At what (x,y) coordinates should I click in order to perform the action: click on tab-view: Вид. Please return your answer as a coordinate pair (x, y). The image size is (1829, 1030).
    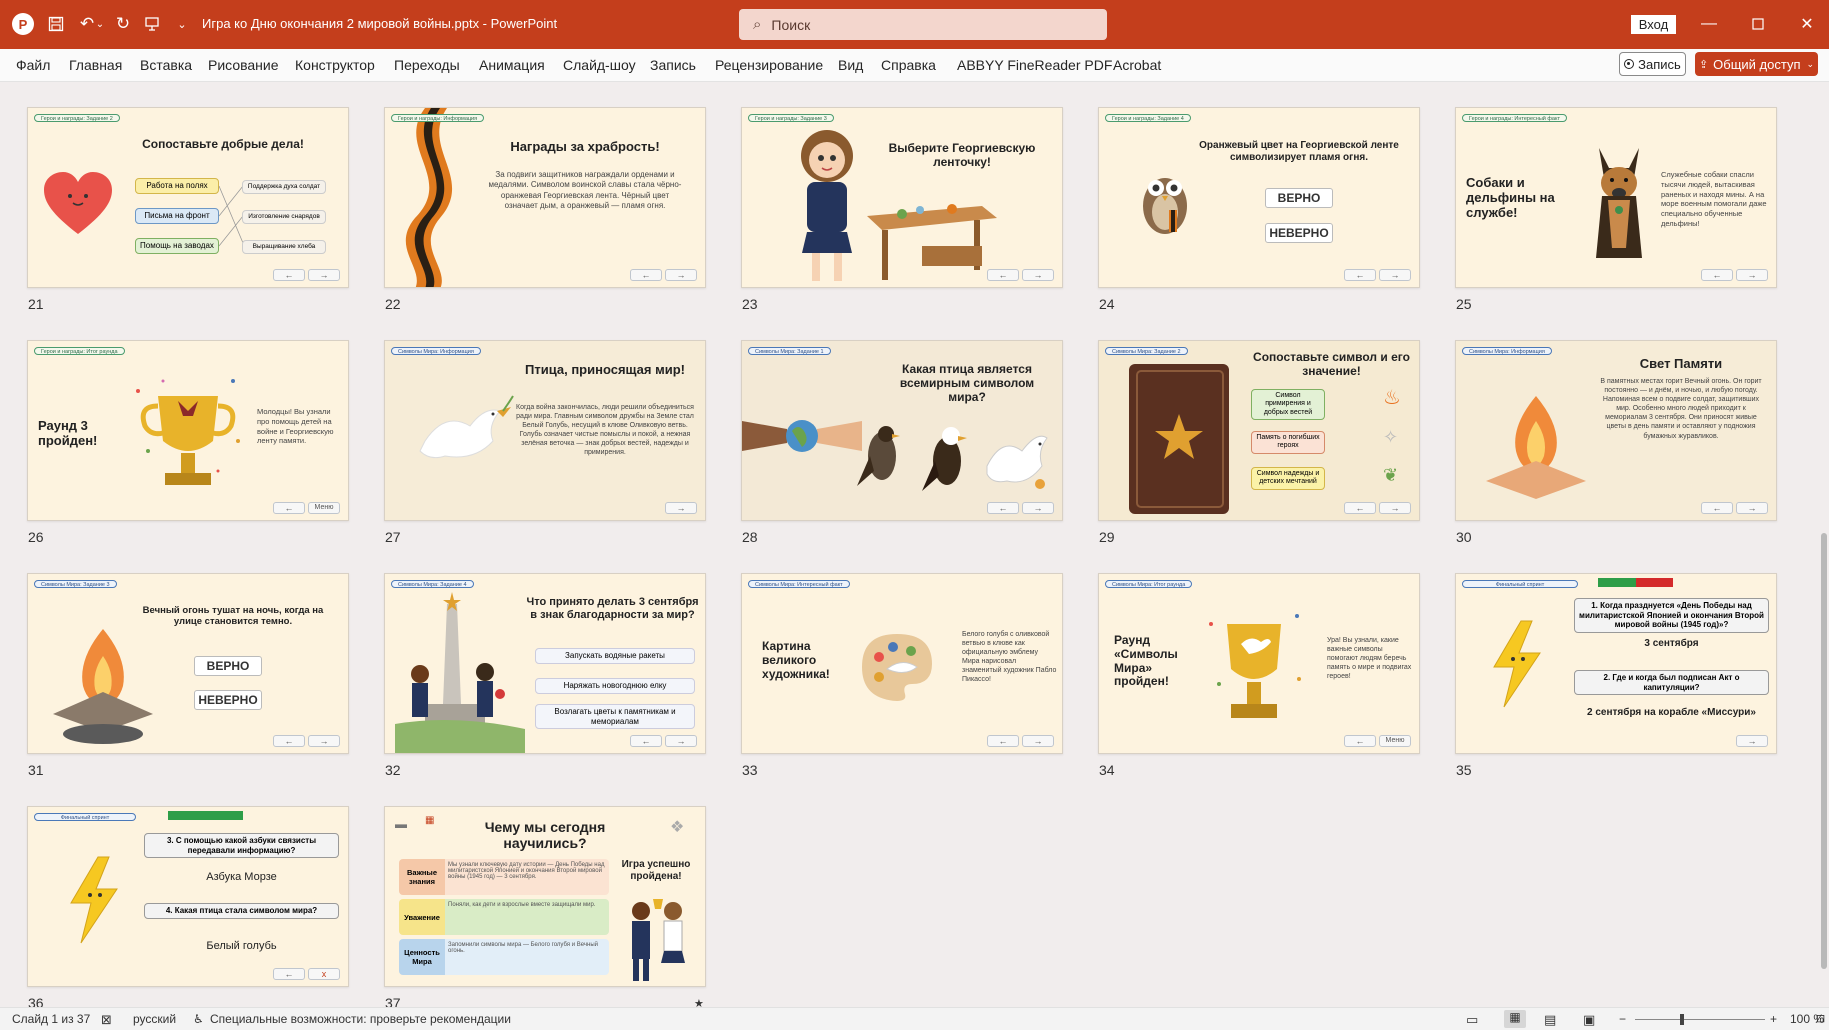
    Looking at the image, I should click on (850, 65).